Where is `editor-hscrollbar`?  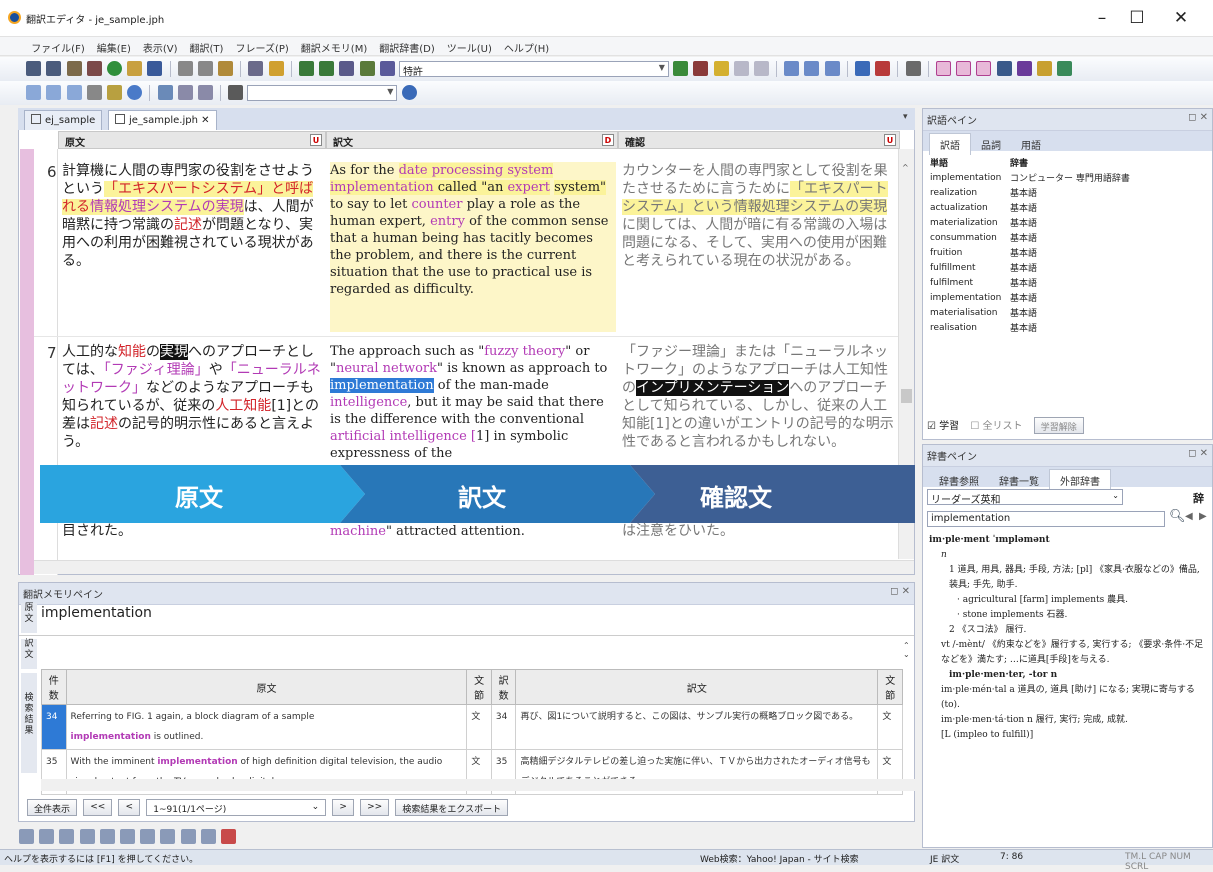
editor-hscrollbar is located at coordinates (474, 567).